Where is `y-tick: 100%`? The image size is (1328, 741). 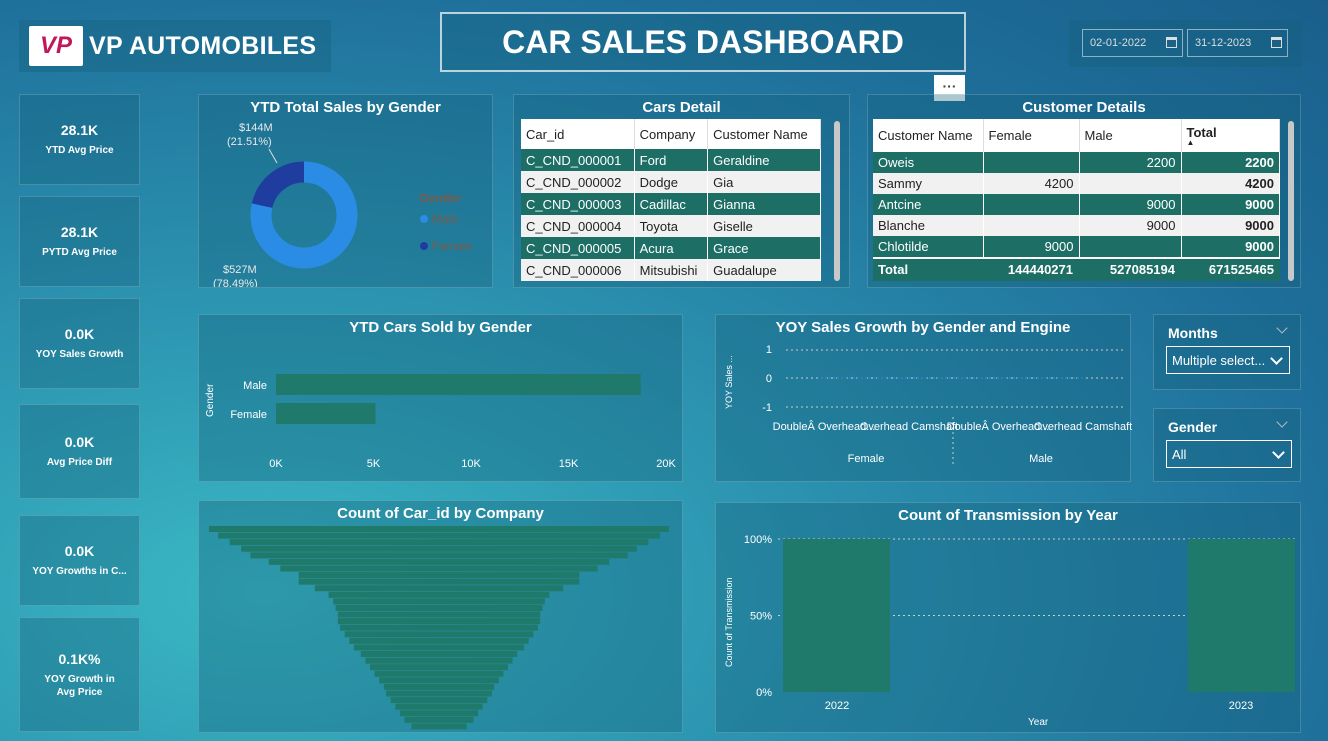
y-tick: 100% is located at coordinates (758, 540).